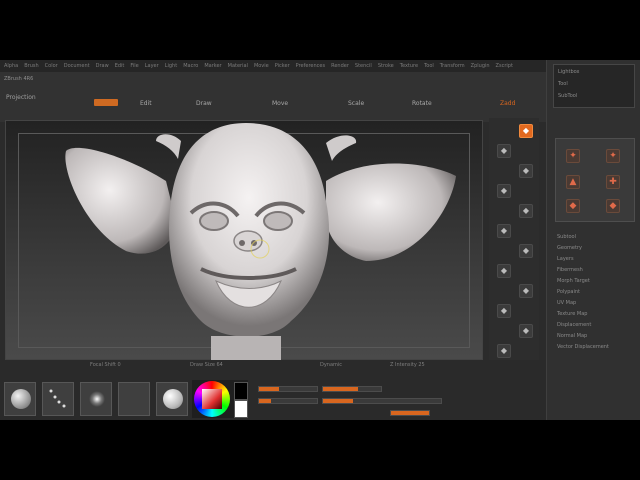 This screenshot has height=480, width=640. I want to click on active-mode-chip, so click(106, 102).